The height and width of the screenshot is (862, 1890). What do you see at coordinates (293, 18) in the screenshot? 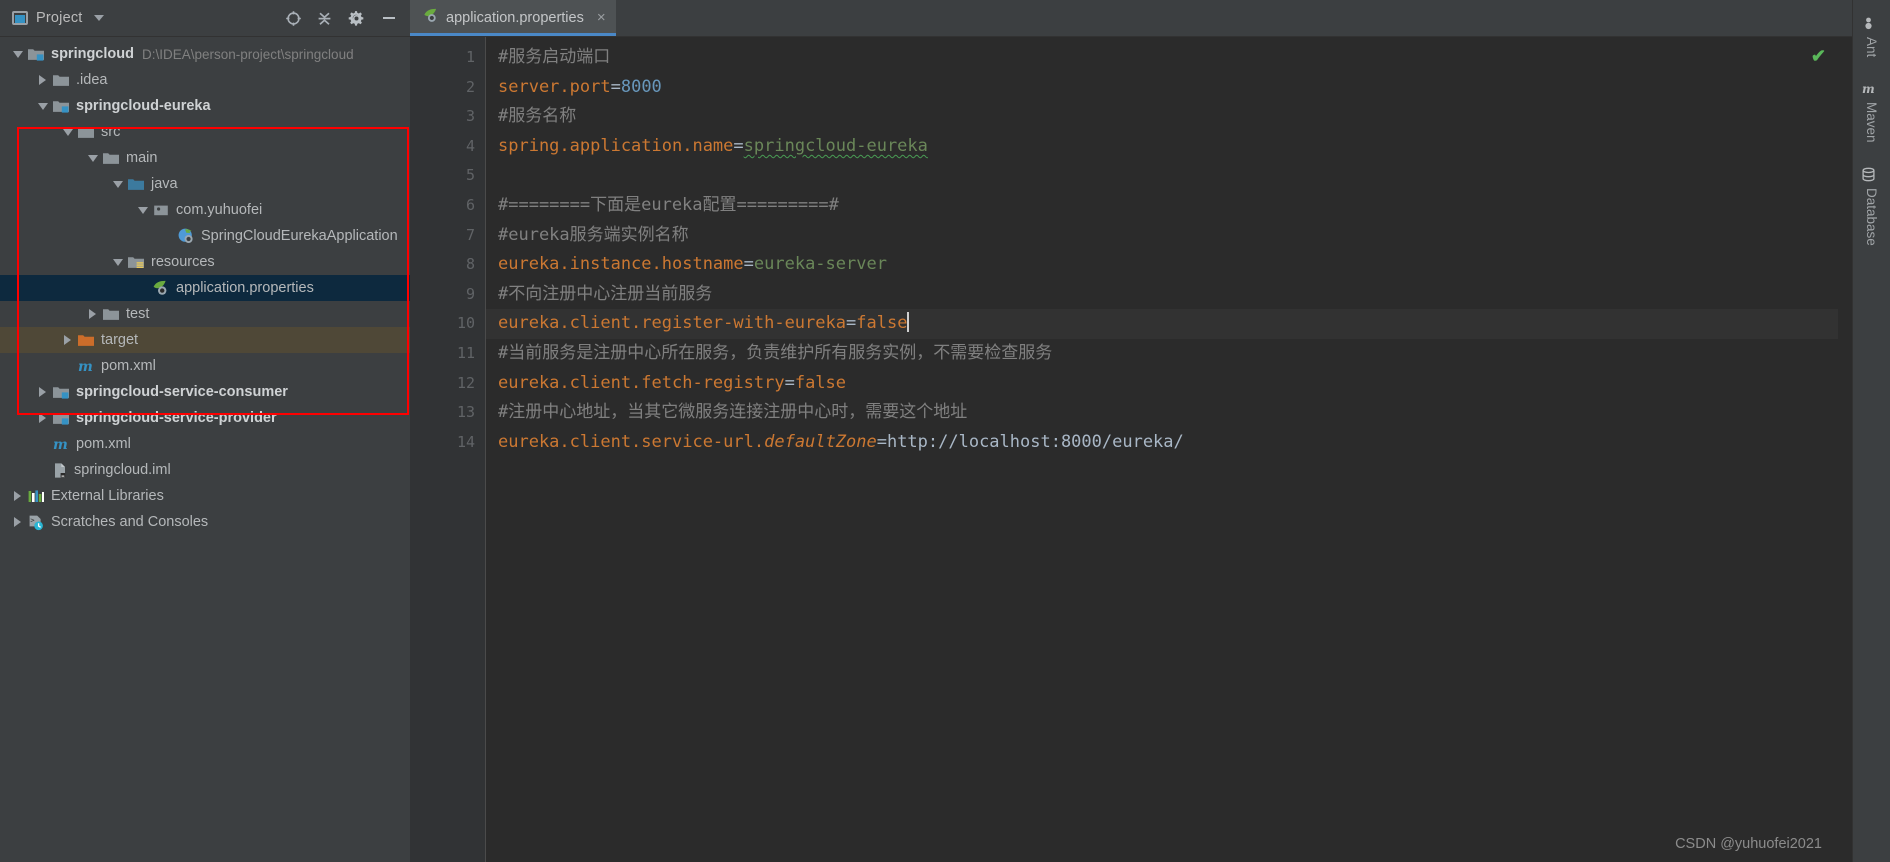
I see `locate-in-tree-icon` at bounding box center [293, 18].